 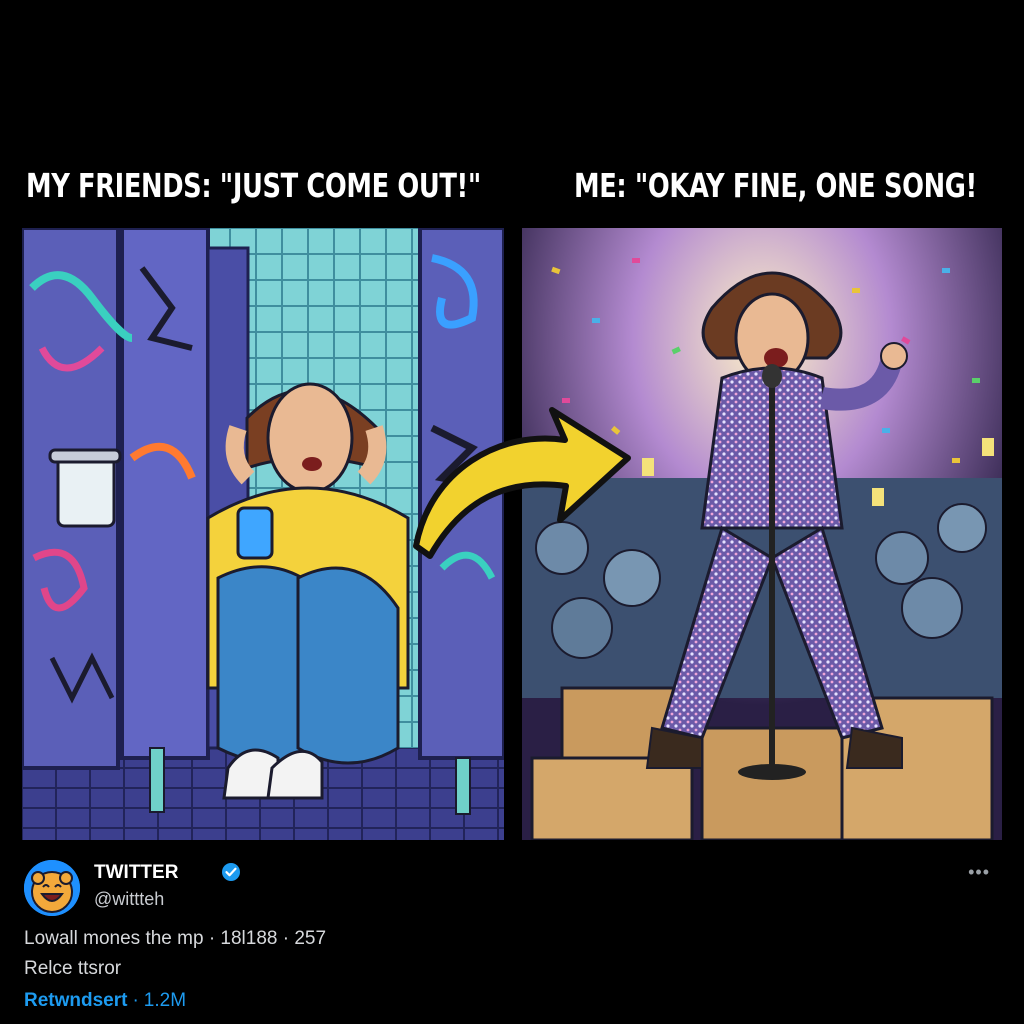 What do you see at coordinates (165, 1000) in the screenshot?
I see `retweet-count: 1.2M` at bounding box center [165, 1000].